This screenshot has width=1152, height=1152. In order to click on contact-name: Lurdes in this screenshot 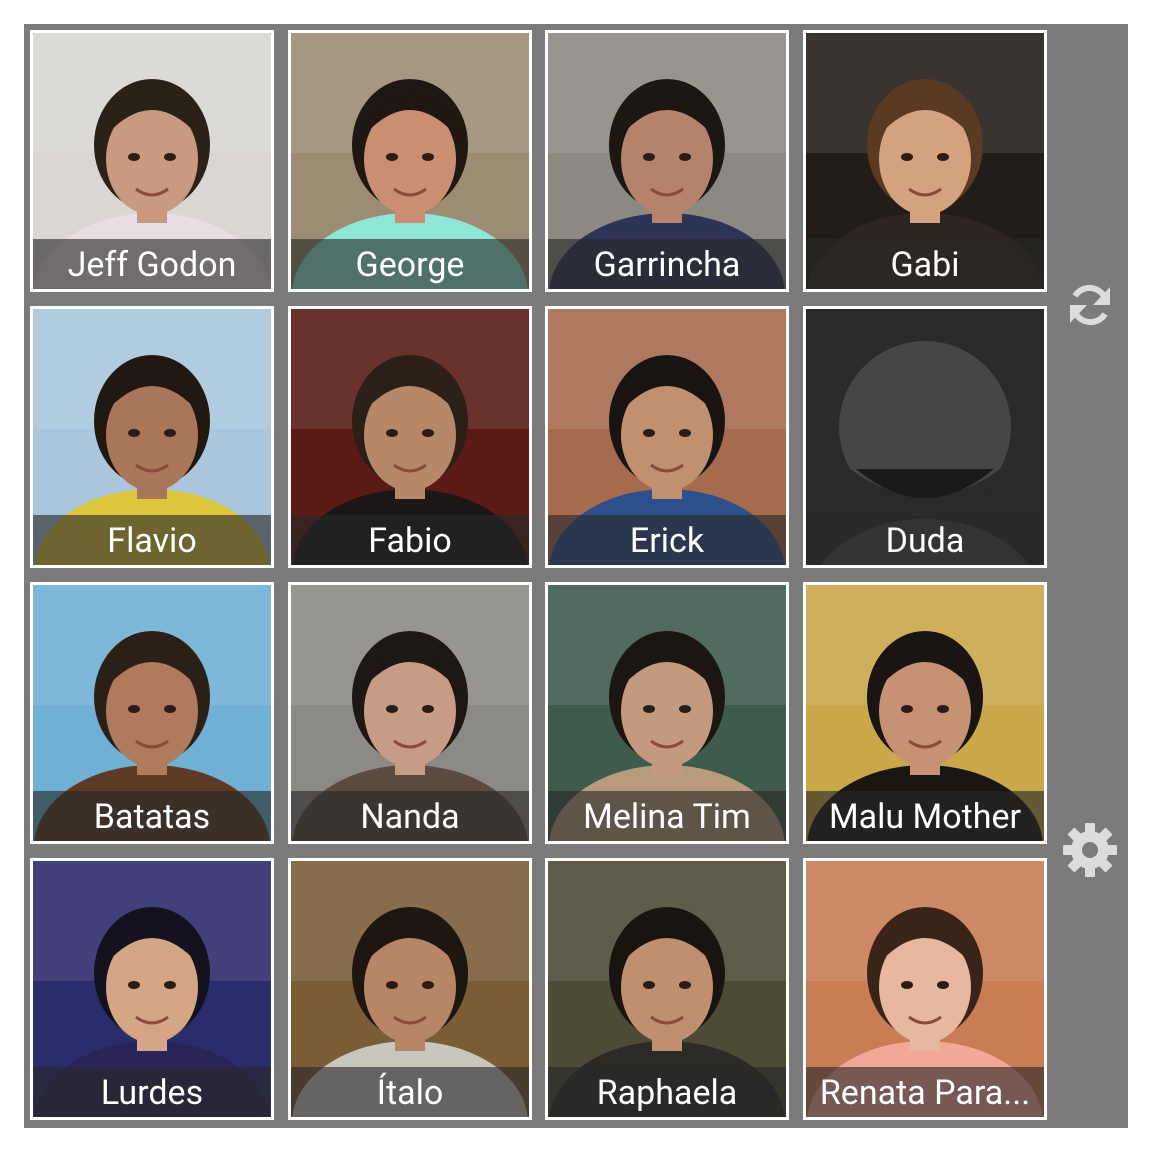, I will do `click(152, 1092)`.